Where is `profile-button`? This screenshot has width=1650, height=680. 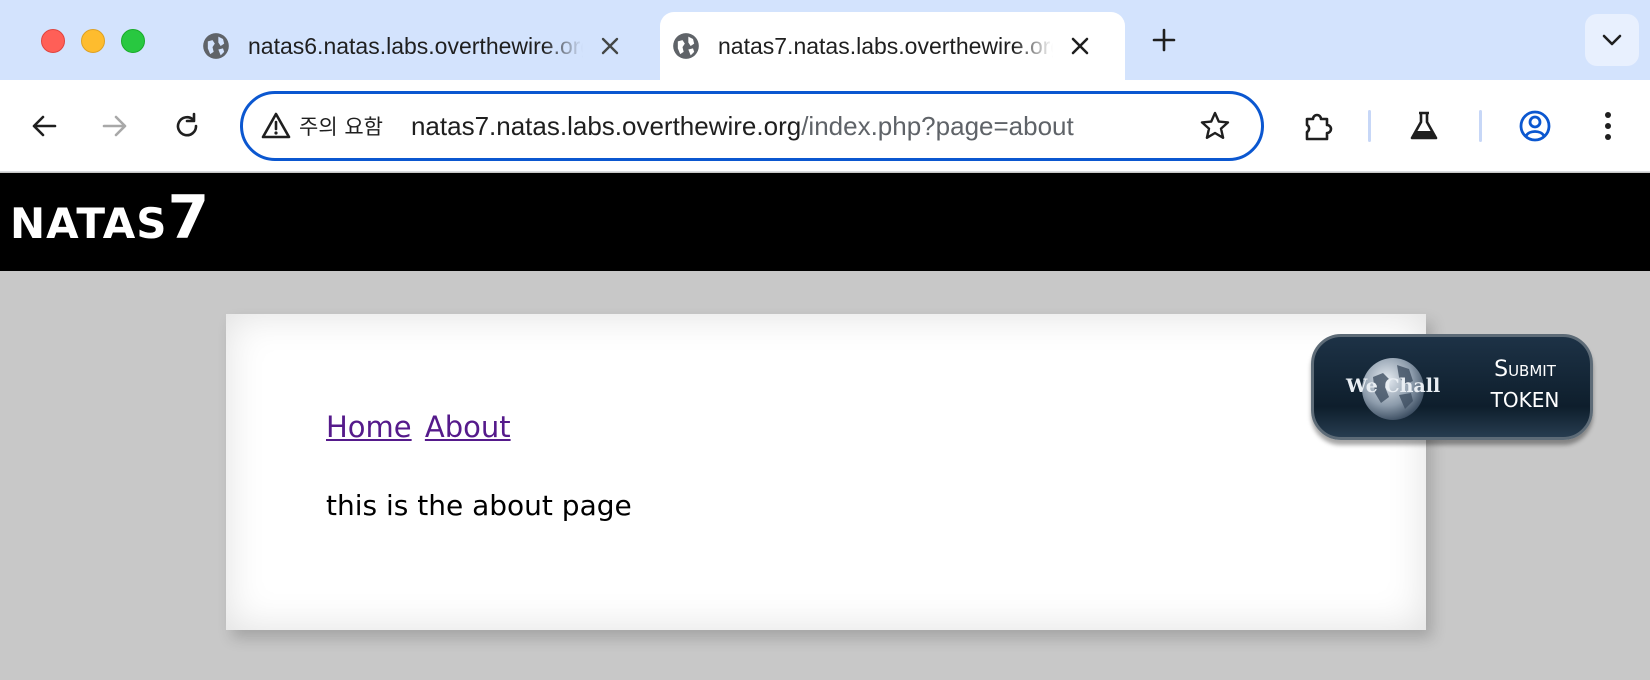
profile-button is located at coordinates (1535, 126).